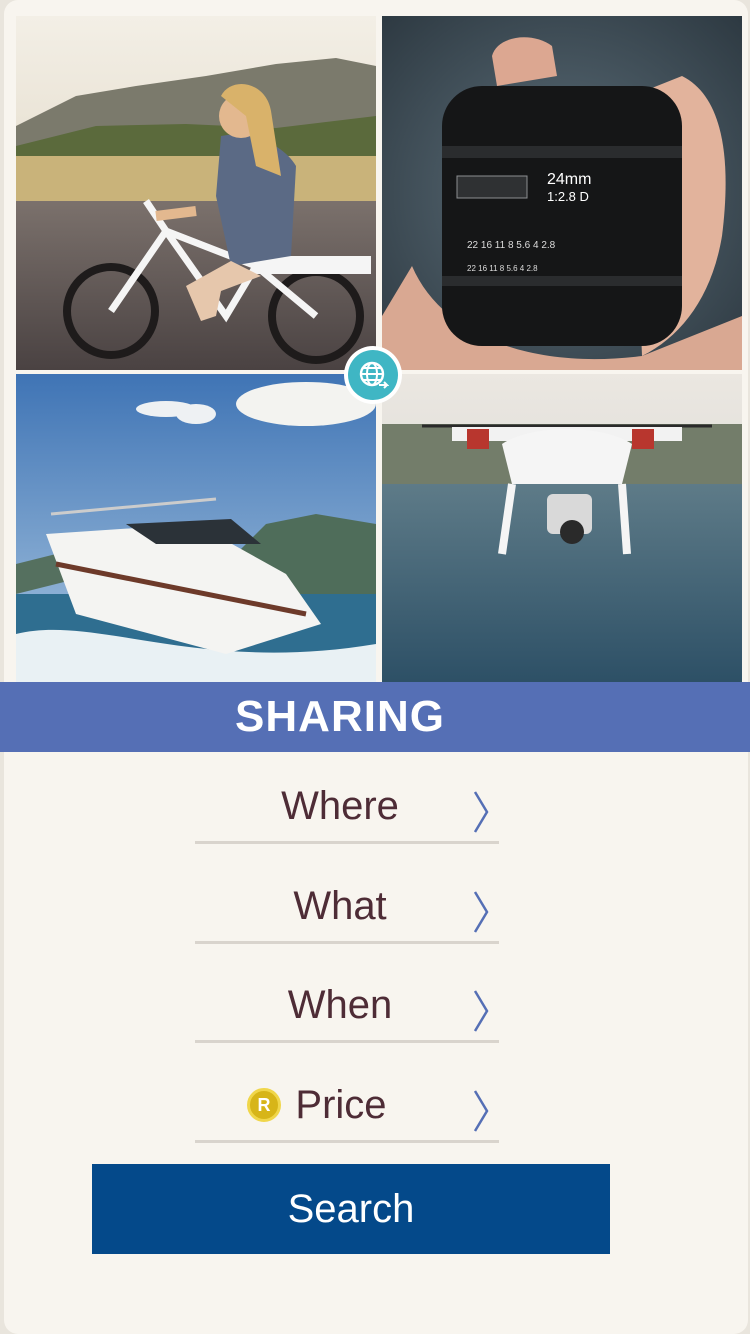 Image resolution: width=750 pixels, height=1334 pixels. I want to click on globe-share-badge, so click(373, 375).